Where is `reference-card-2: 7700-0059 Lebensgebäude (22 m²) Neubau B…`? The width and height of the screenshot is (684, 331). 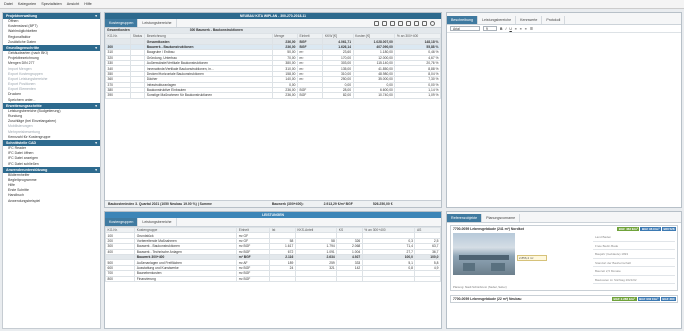 reference-card-2: 7700-0059 Lebensgebäude (22 m²) Neubau B… is located at coordinates (564, 299).